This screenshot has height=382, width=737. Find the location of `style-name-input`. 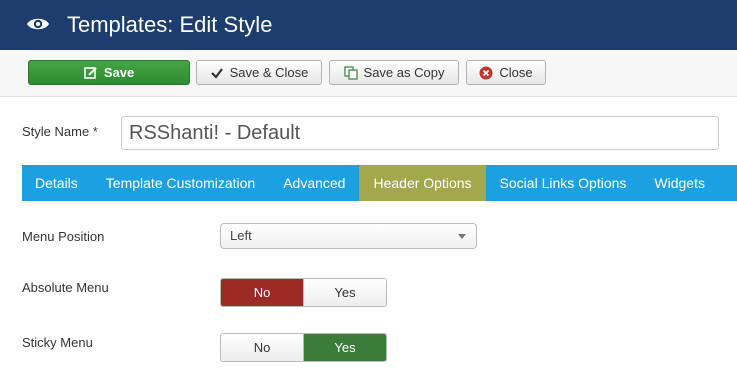

style-name-input is located at coordinates (420, 133).